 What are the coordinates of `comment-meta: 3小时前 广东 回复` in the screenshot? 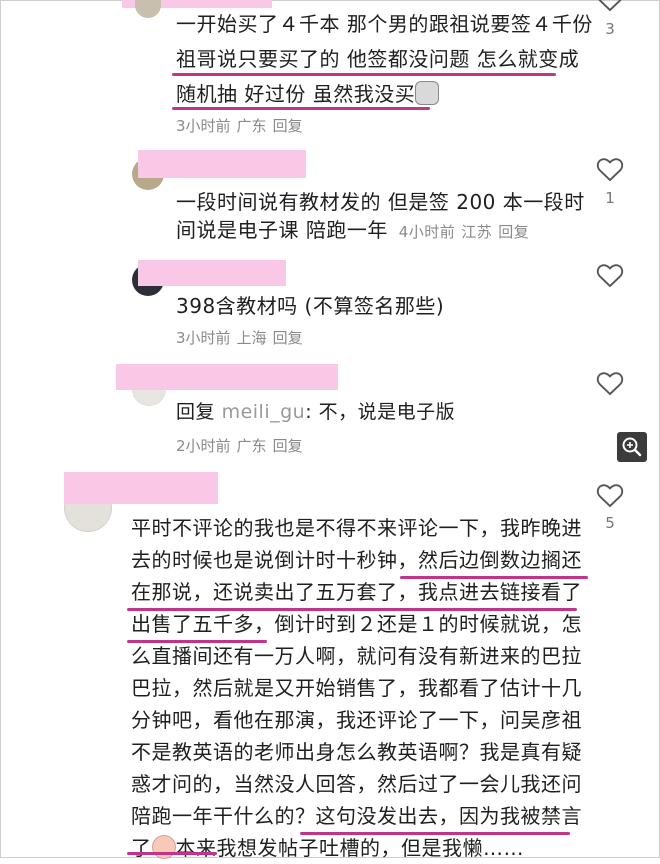 It's located at (242, 126).